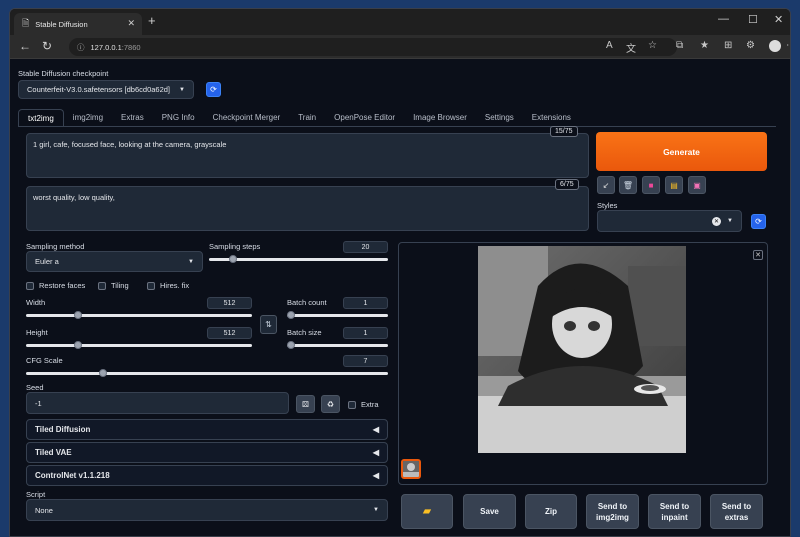 The width and height of the screenshot is (800, 537). What do you see at coordinates (120, 285) in the screenshot?
I see `tiling-label: Tiling` at bounding box center [120, 285].